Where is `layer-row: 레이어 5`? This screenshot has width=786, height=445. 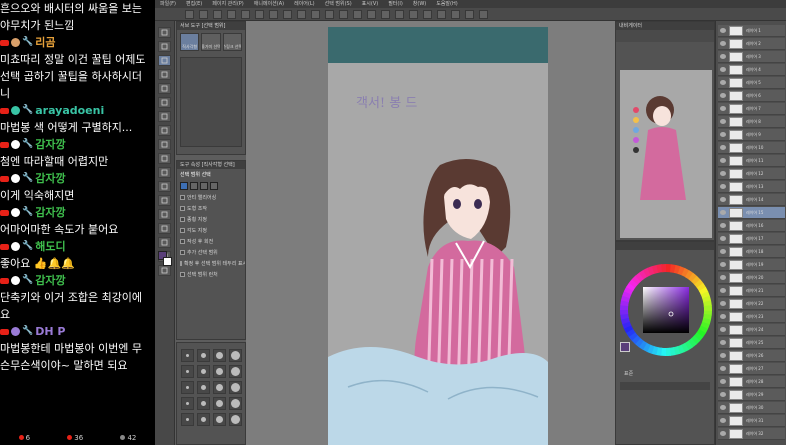 layer-row: 레이어 5 is located at coordinates (751, 83).